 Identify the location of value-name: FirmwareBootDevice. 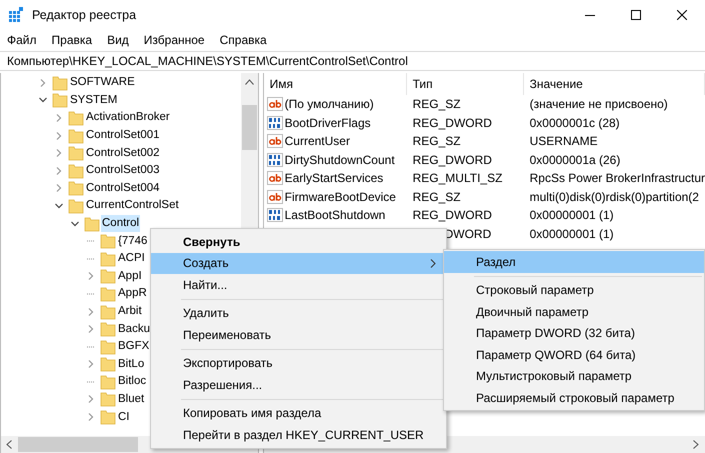
(340, 197).